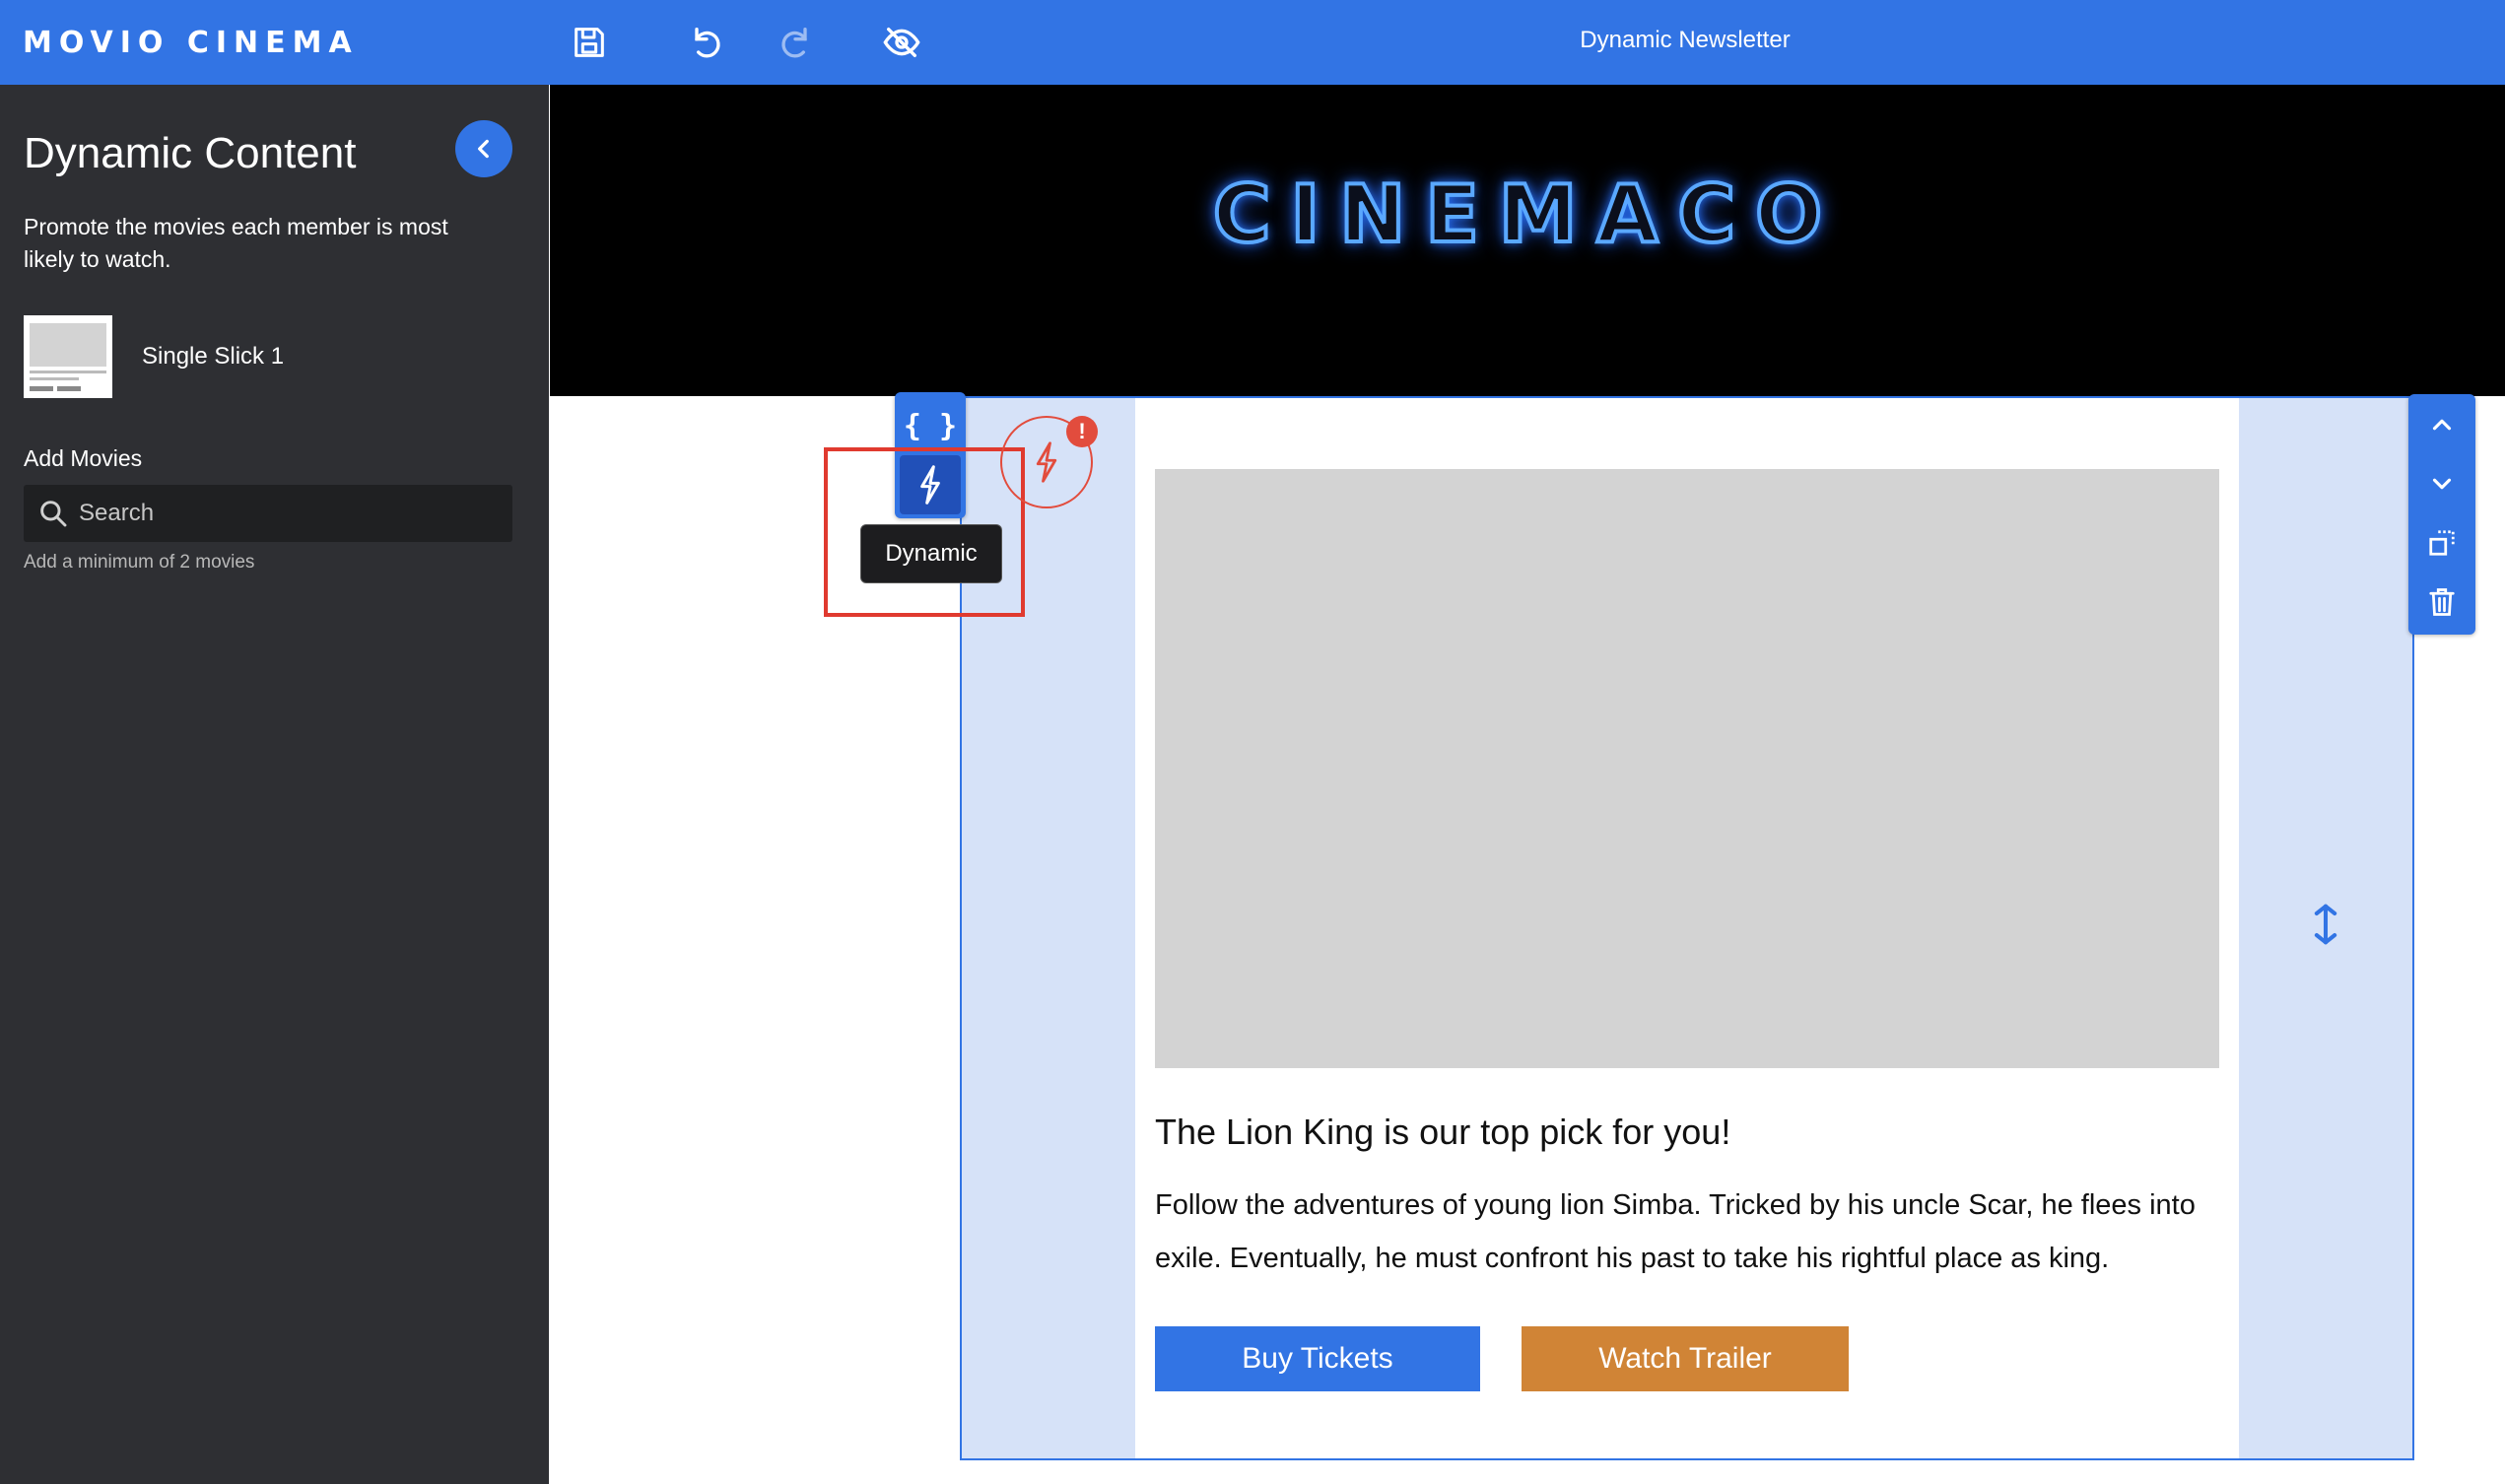 The height and width of the screenshot is (1484, 2505). Describe the element at coordinates (139, 562) in the screenshot. I see `add-movies-hint: Add a minimum of 2 movies` at that location.